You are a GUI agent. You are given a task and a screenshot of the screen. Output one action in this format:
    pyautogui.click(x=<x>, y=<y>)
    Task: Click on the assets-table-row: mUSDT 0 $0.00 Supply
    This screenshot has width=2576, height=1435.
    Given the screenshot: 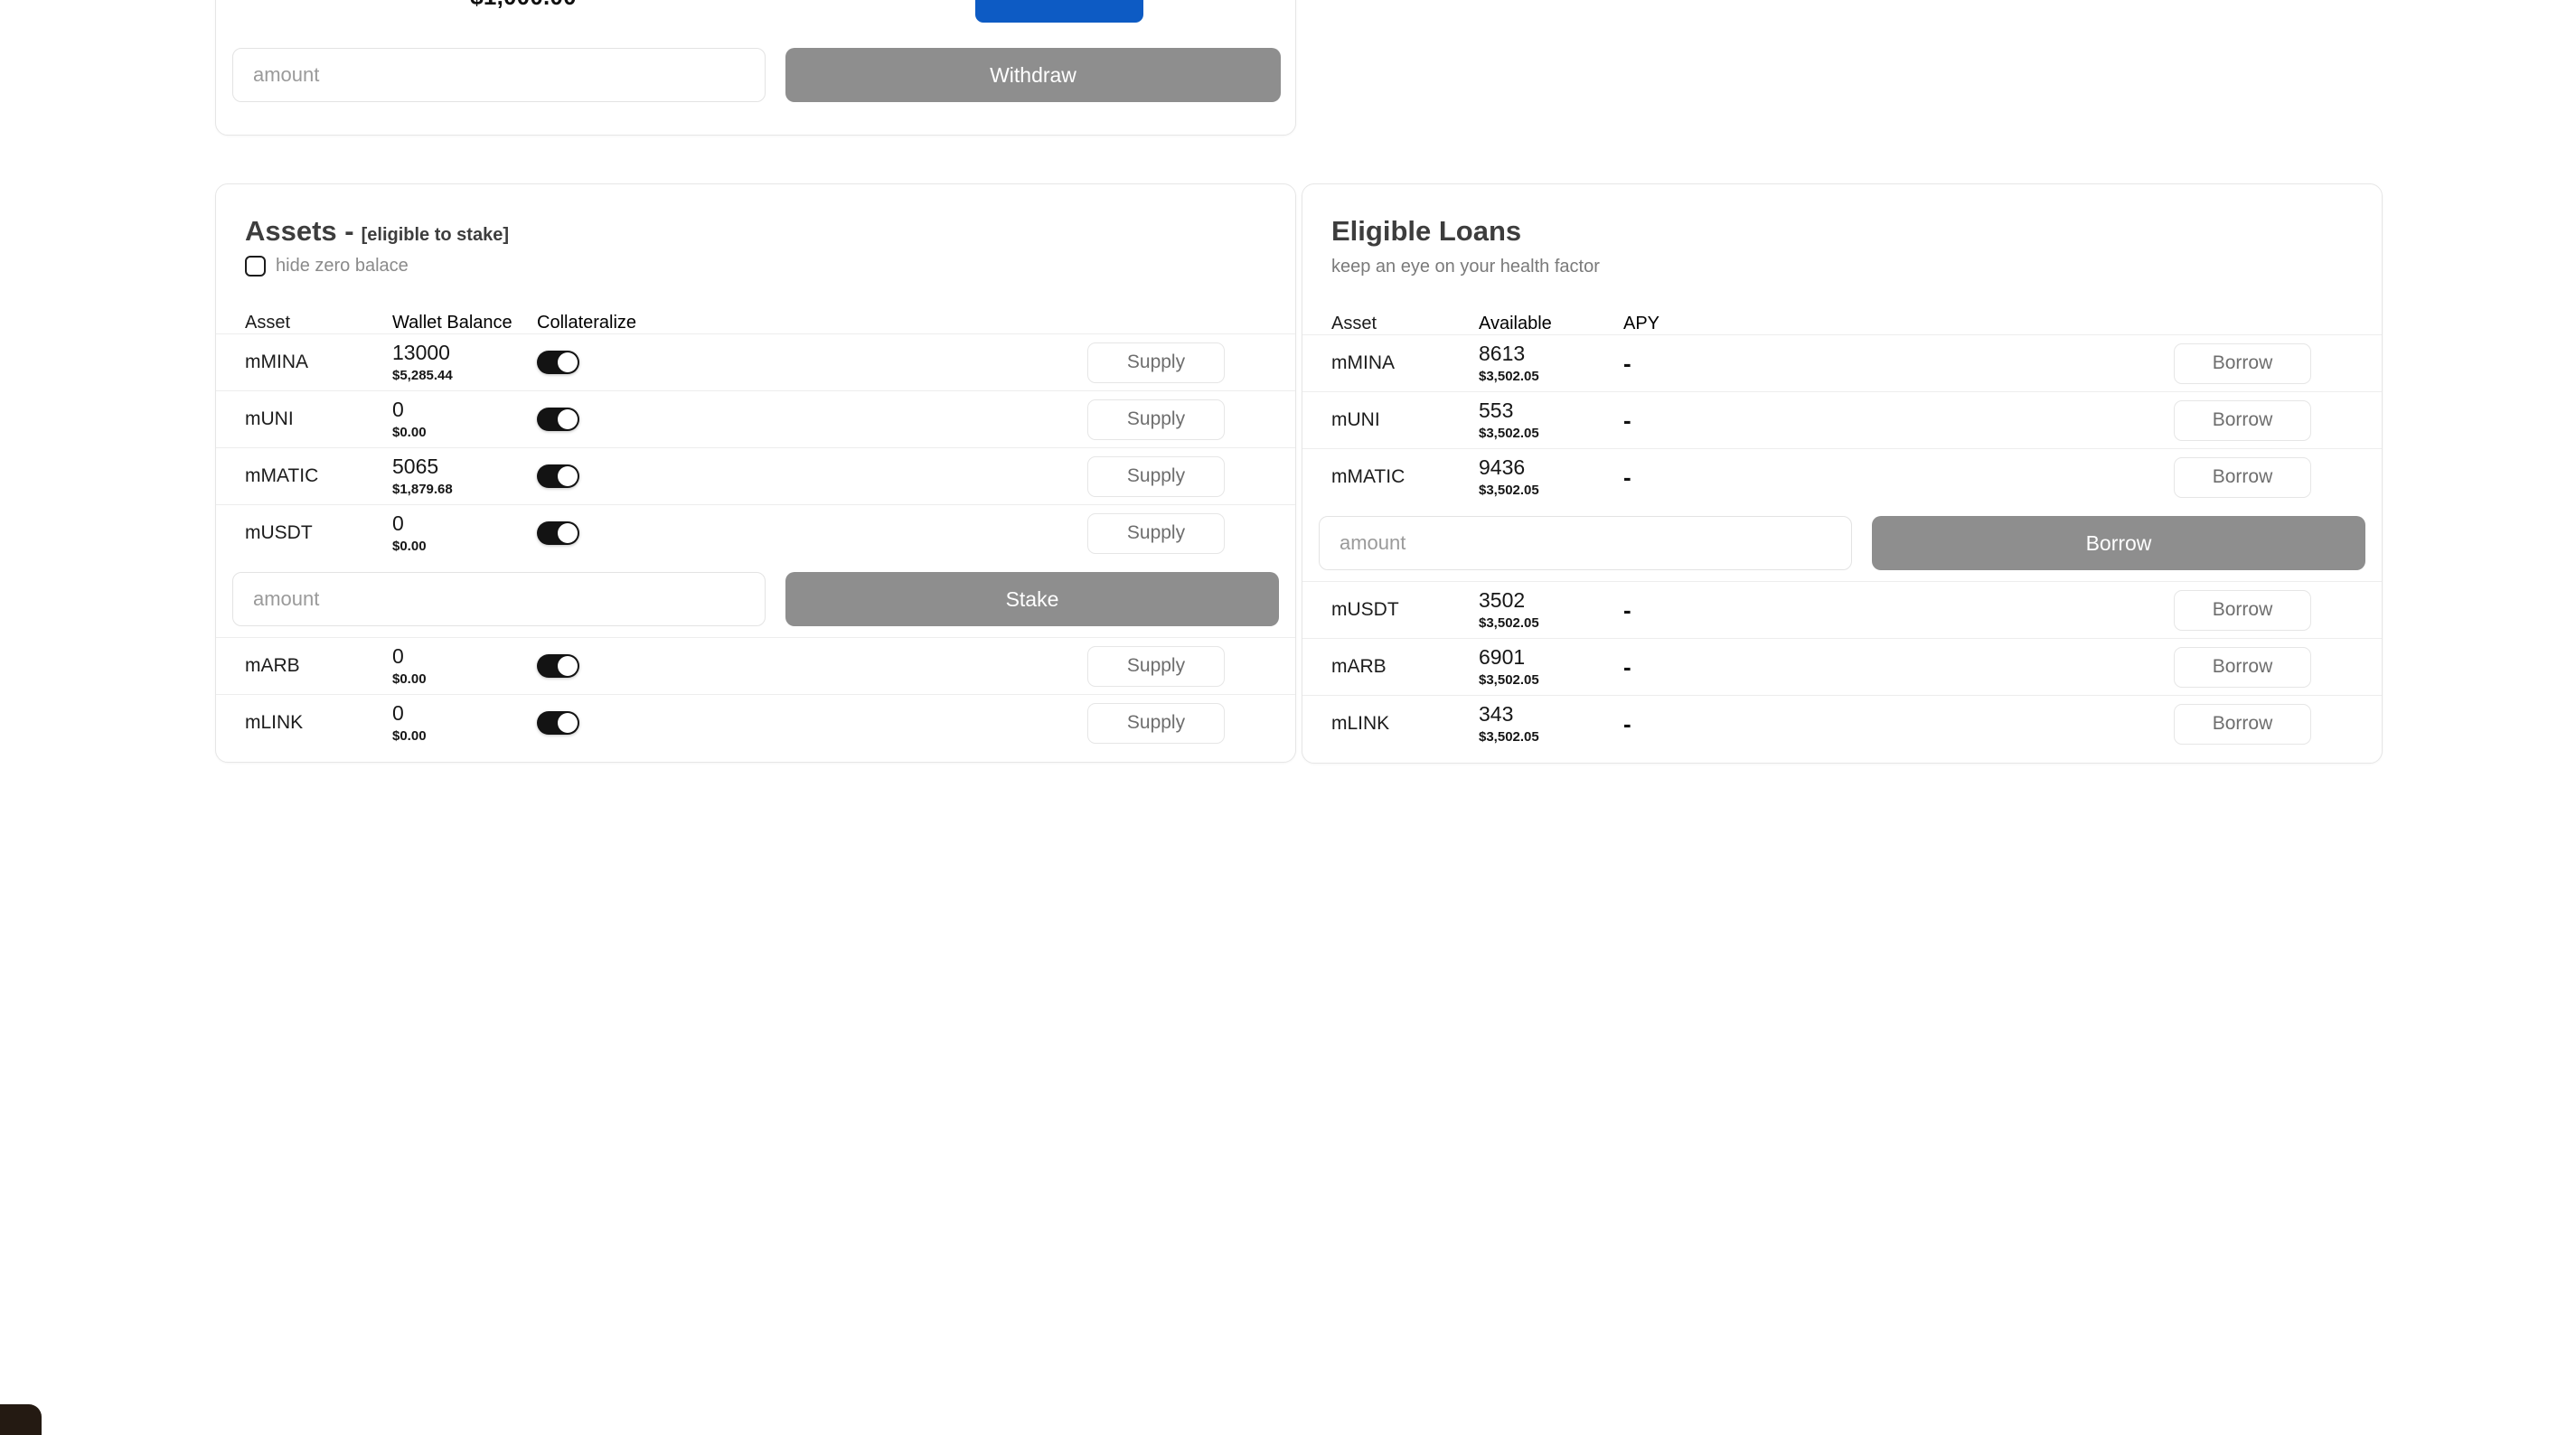 What is the action you would take?
    pyautogui.click(x=756, y=532)
    